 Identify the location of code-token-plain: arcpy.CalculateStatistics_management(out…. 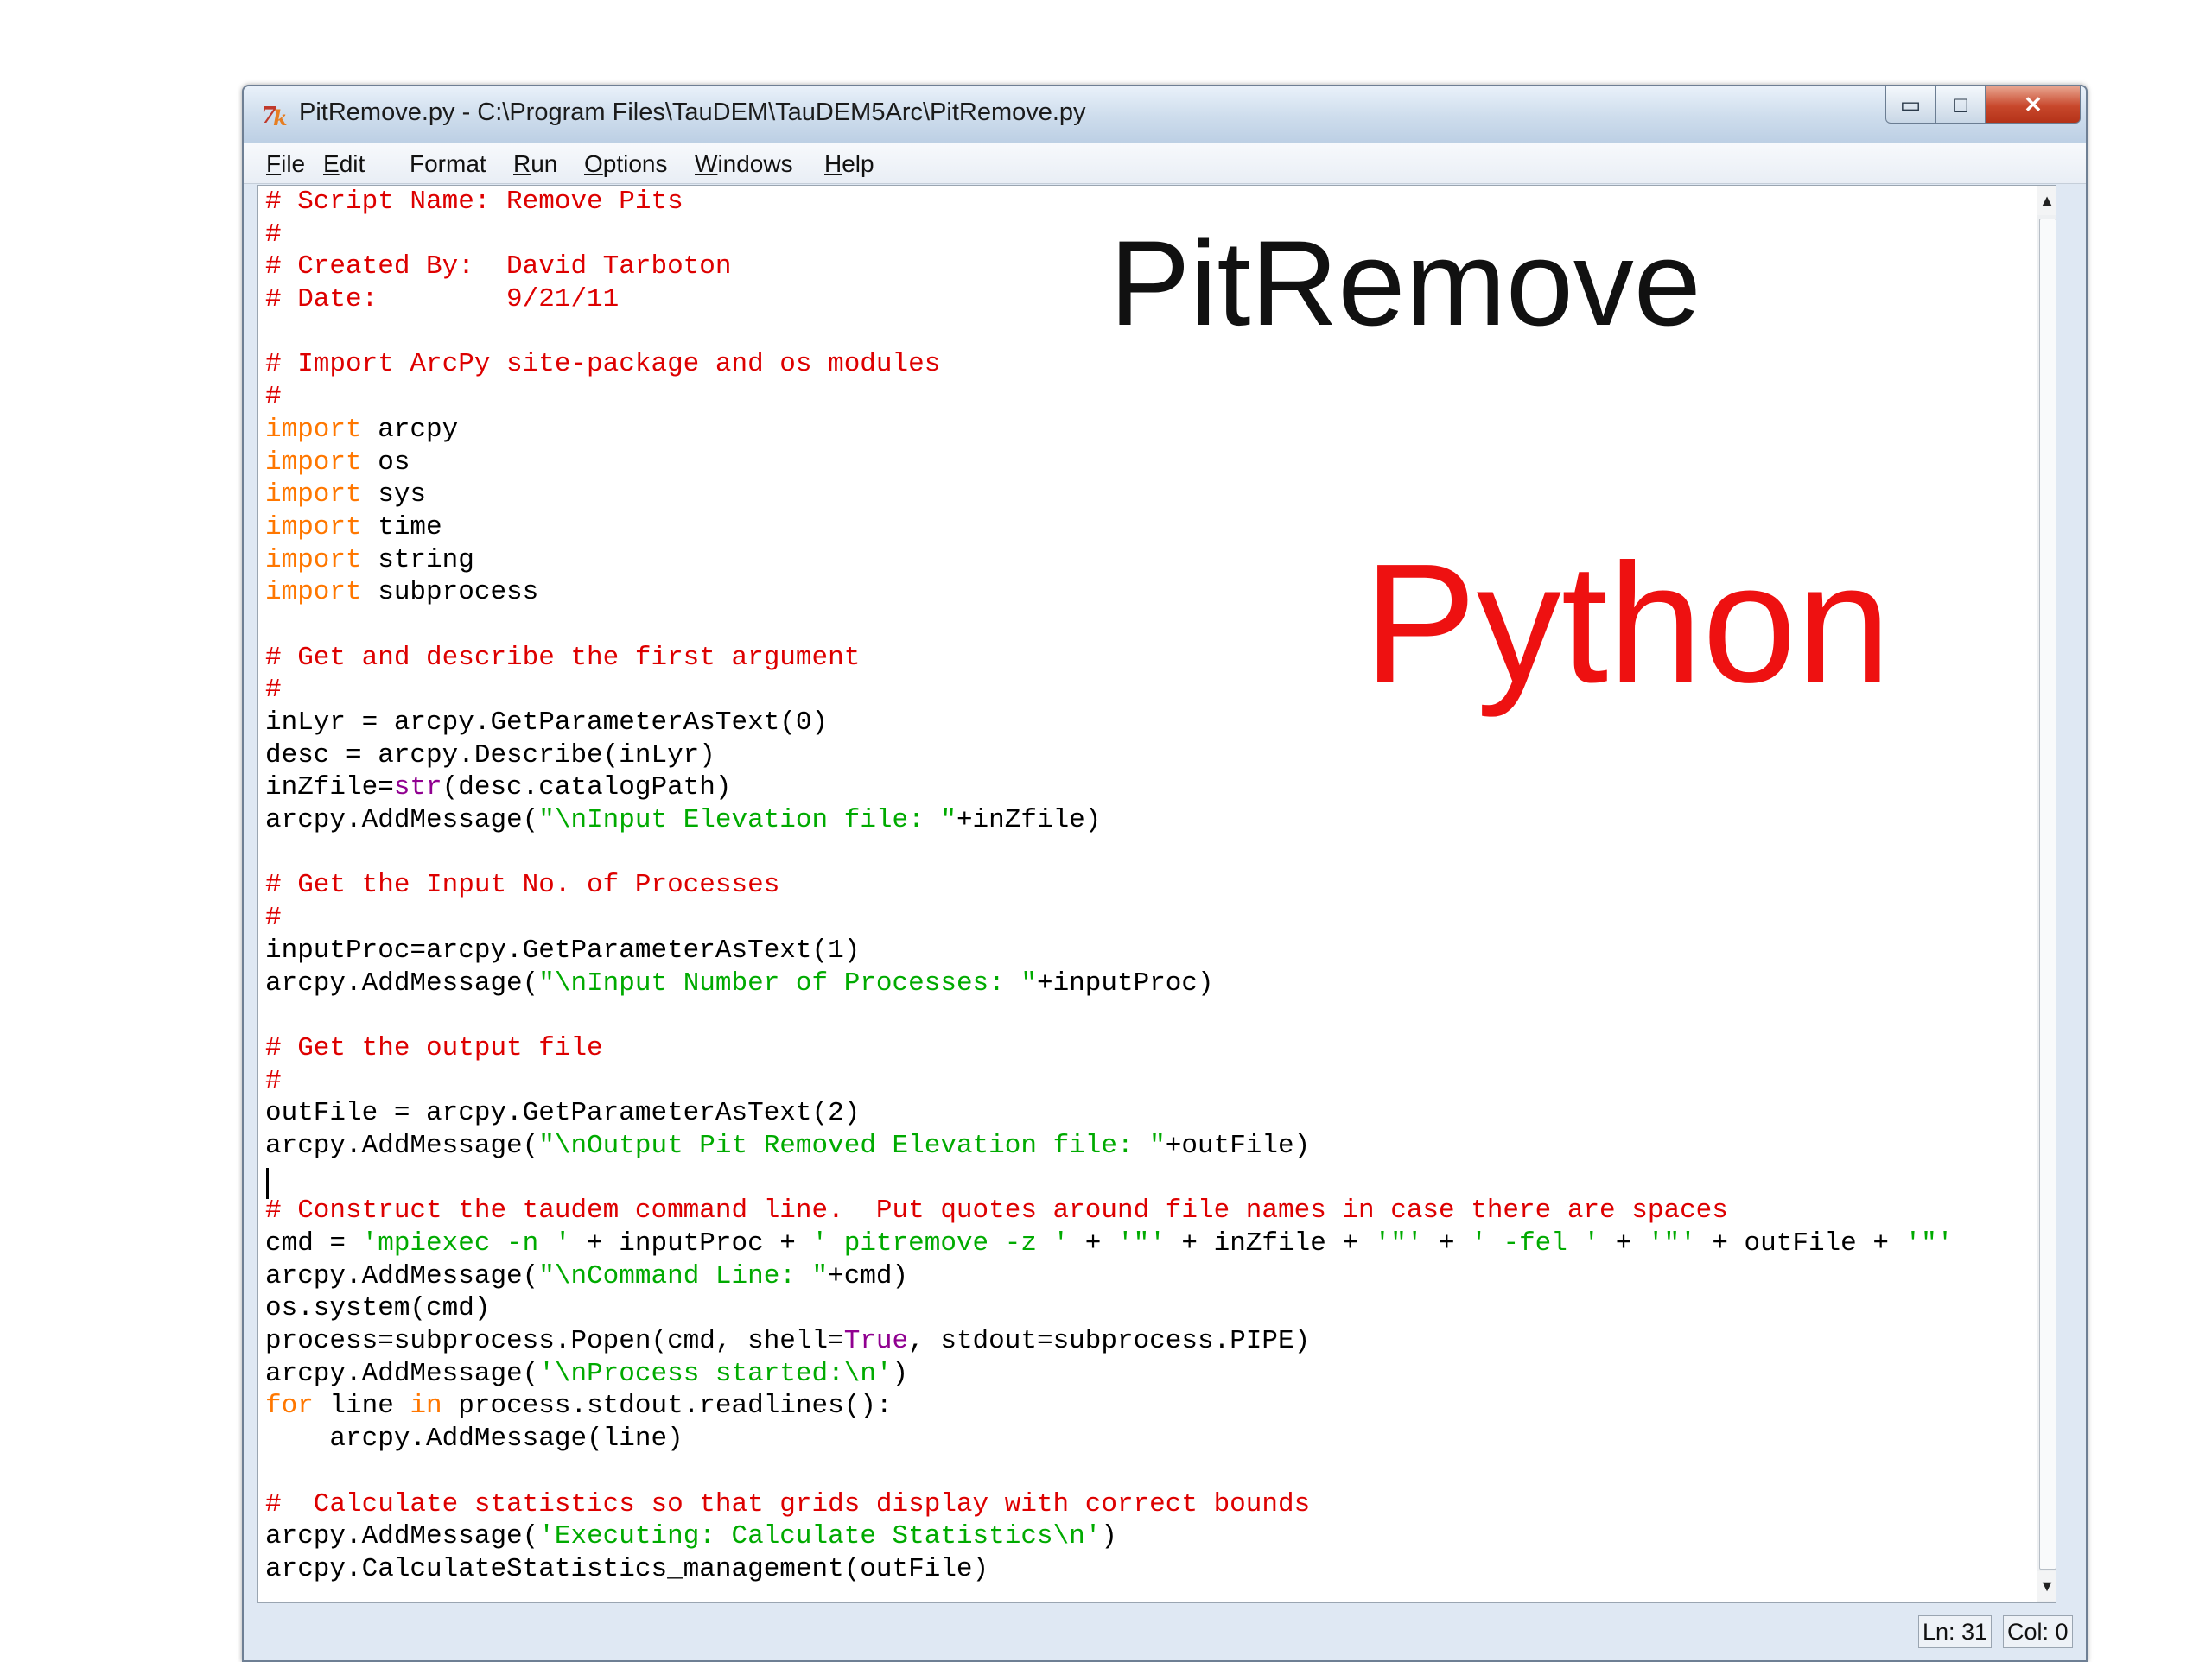
(627, 1568).